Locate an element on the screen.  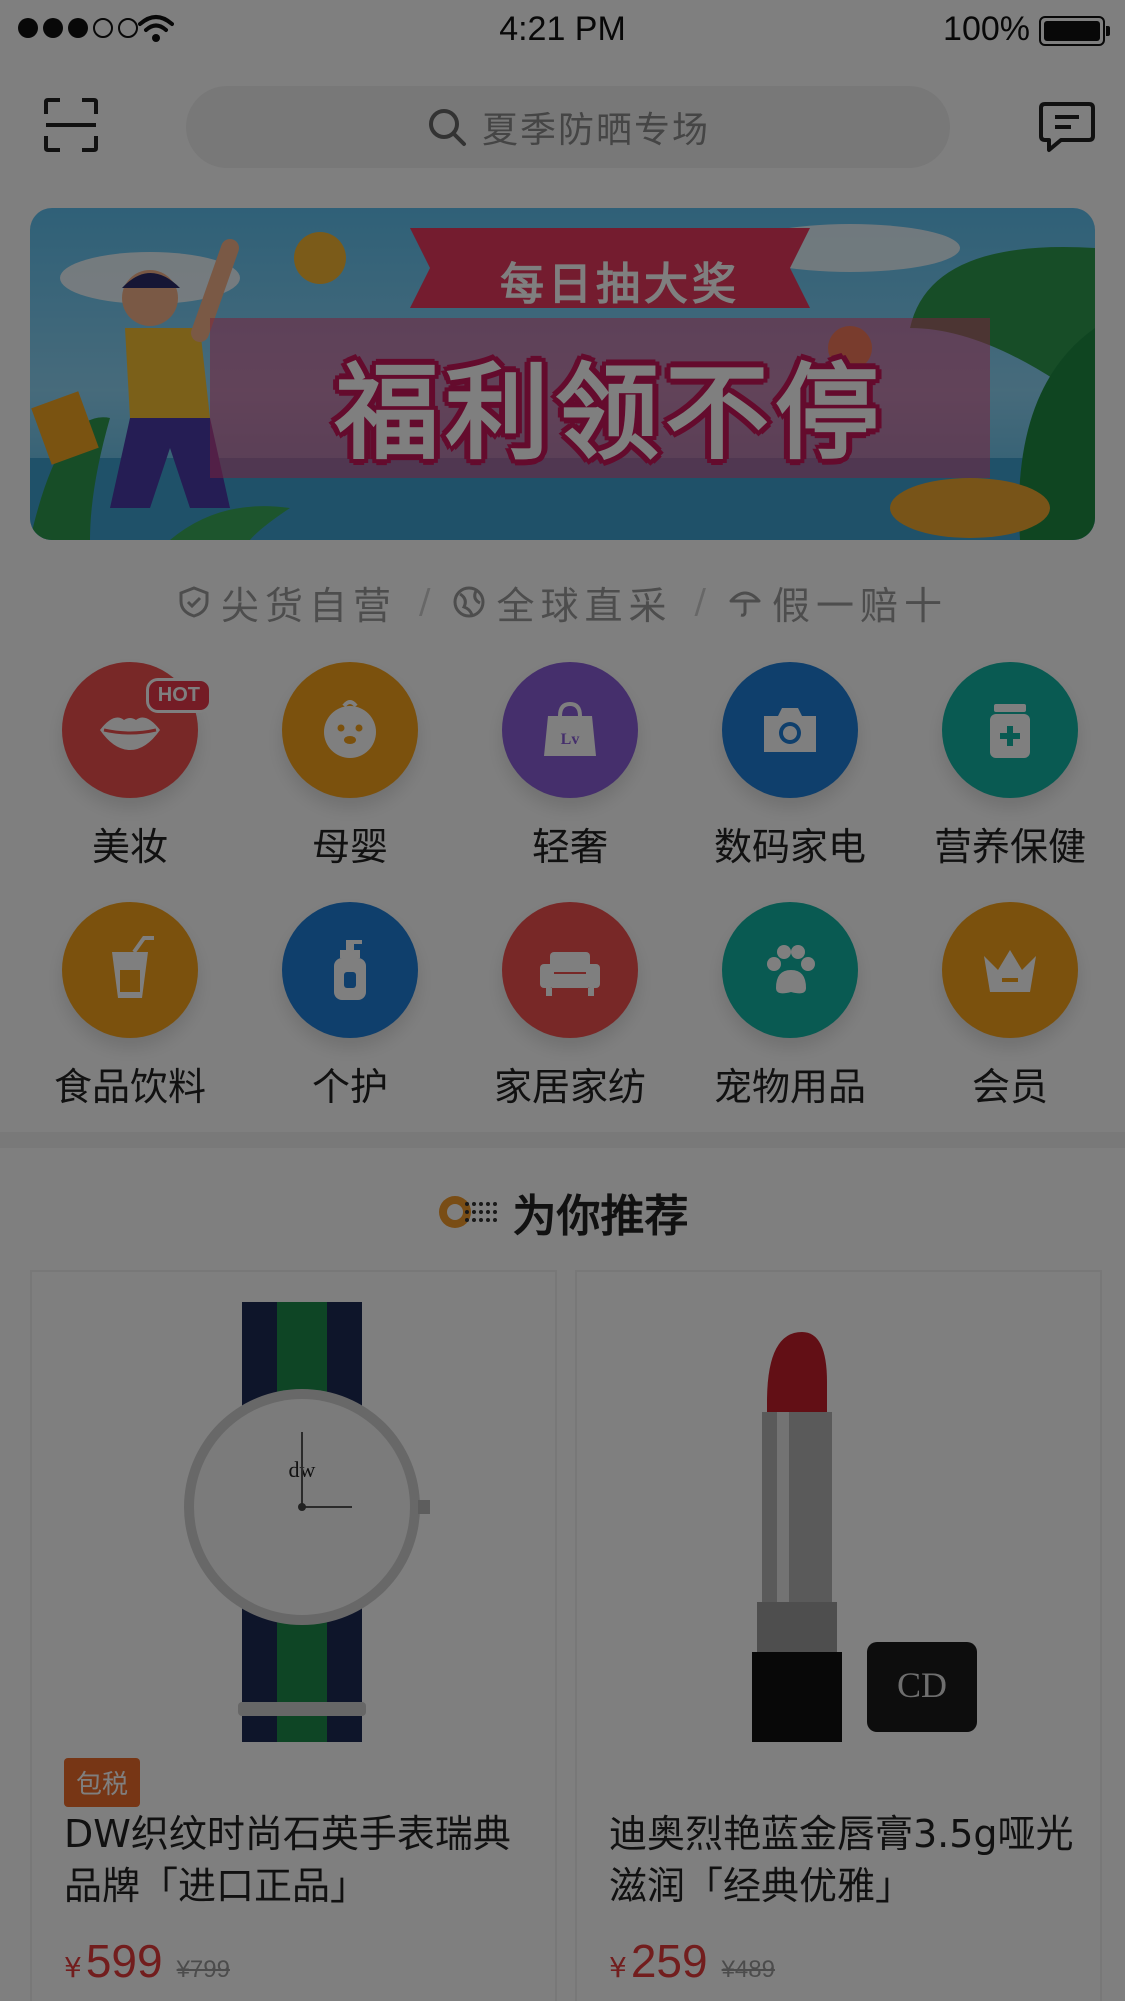
category-pets: 宠物用品 is located at coordinates (790, 1006).